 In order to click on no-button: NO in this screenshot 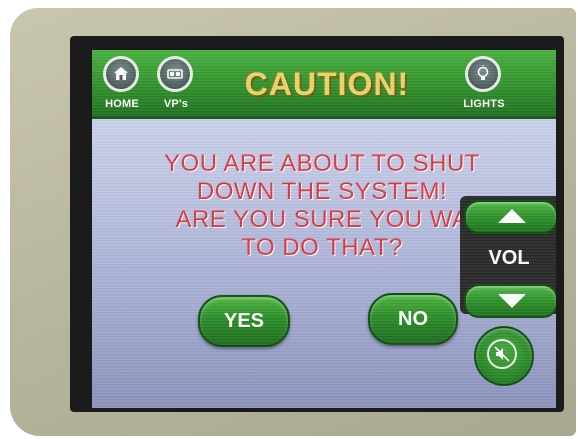, I will do `click(413, 319)`.